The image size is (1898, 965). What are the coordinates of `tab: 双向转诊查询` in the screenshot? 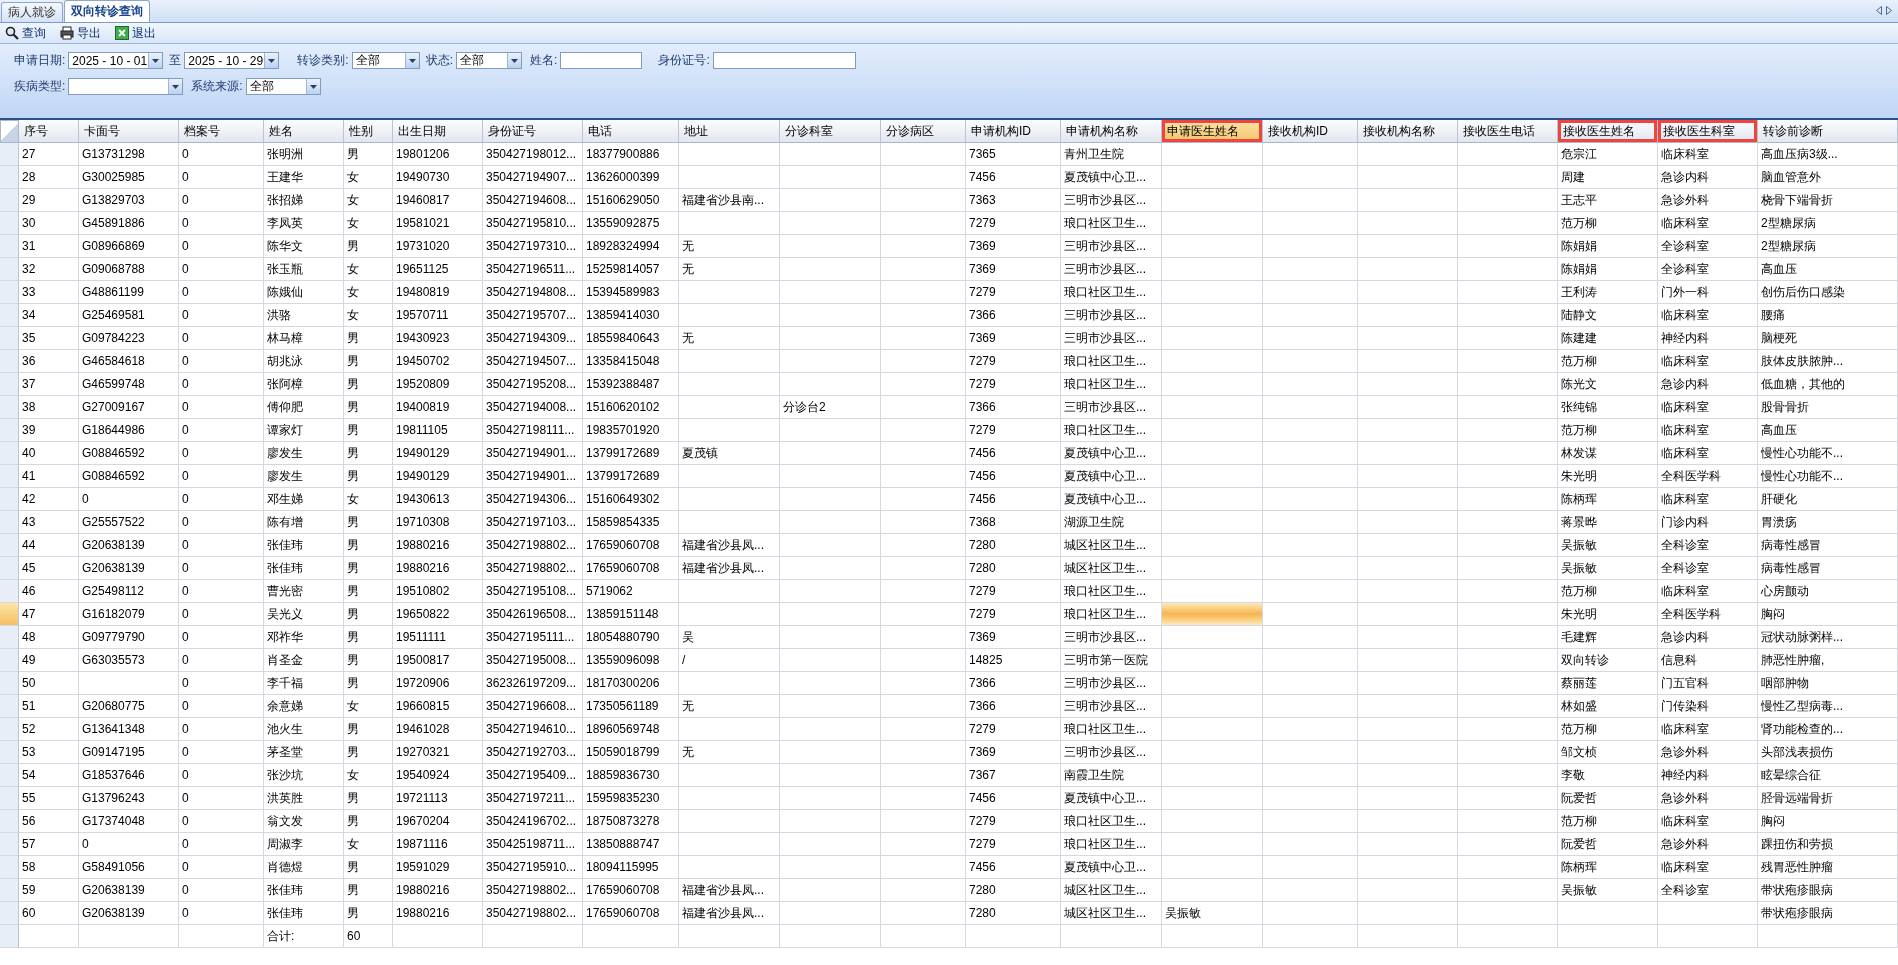 It's located at (107, 11).